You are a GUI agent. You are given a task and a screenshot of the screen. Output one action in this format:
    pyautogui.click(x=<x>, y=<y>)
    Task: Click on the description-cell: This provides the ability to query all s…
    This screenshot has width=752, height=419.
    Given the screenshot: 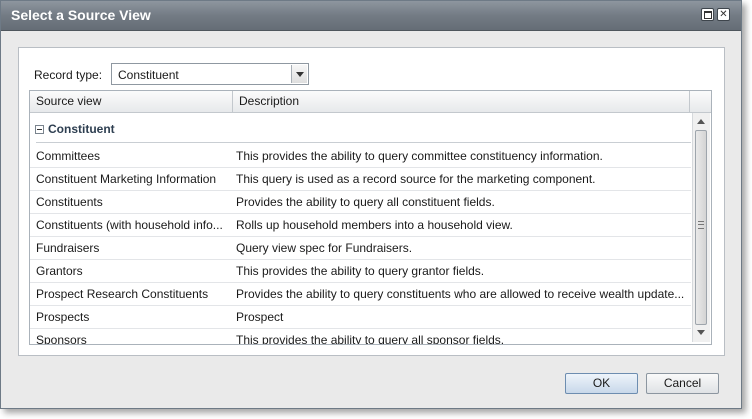 What is the action you would take?
    pyautogui.click(x=370, y=339)
    